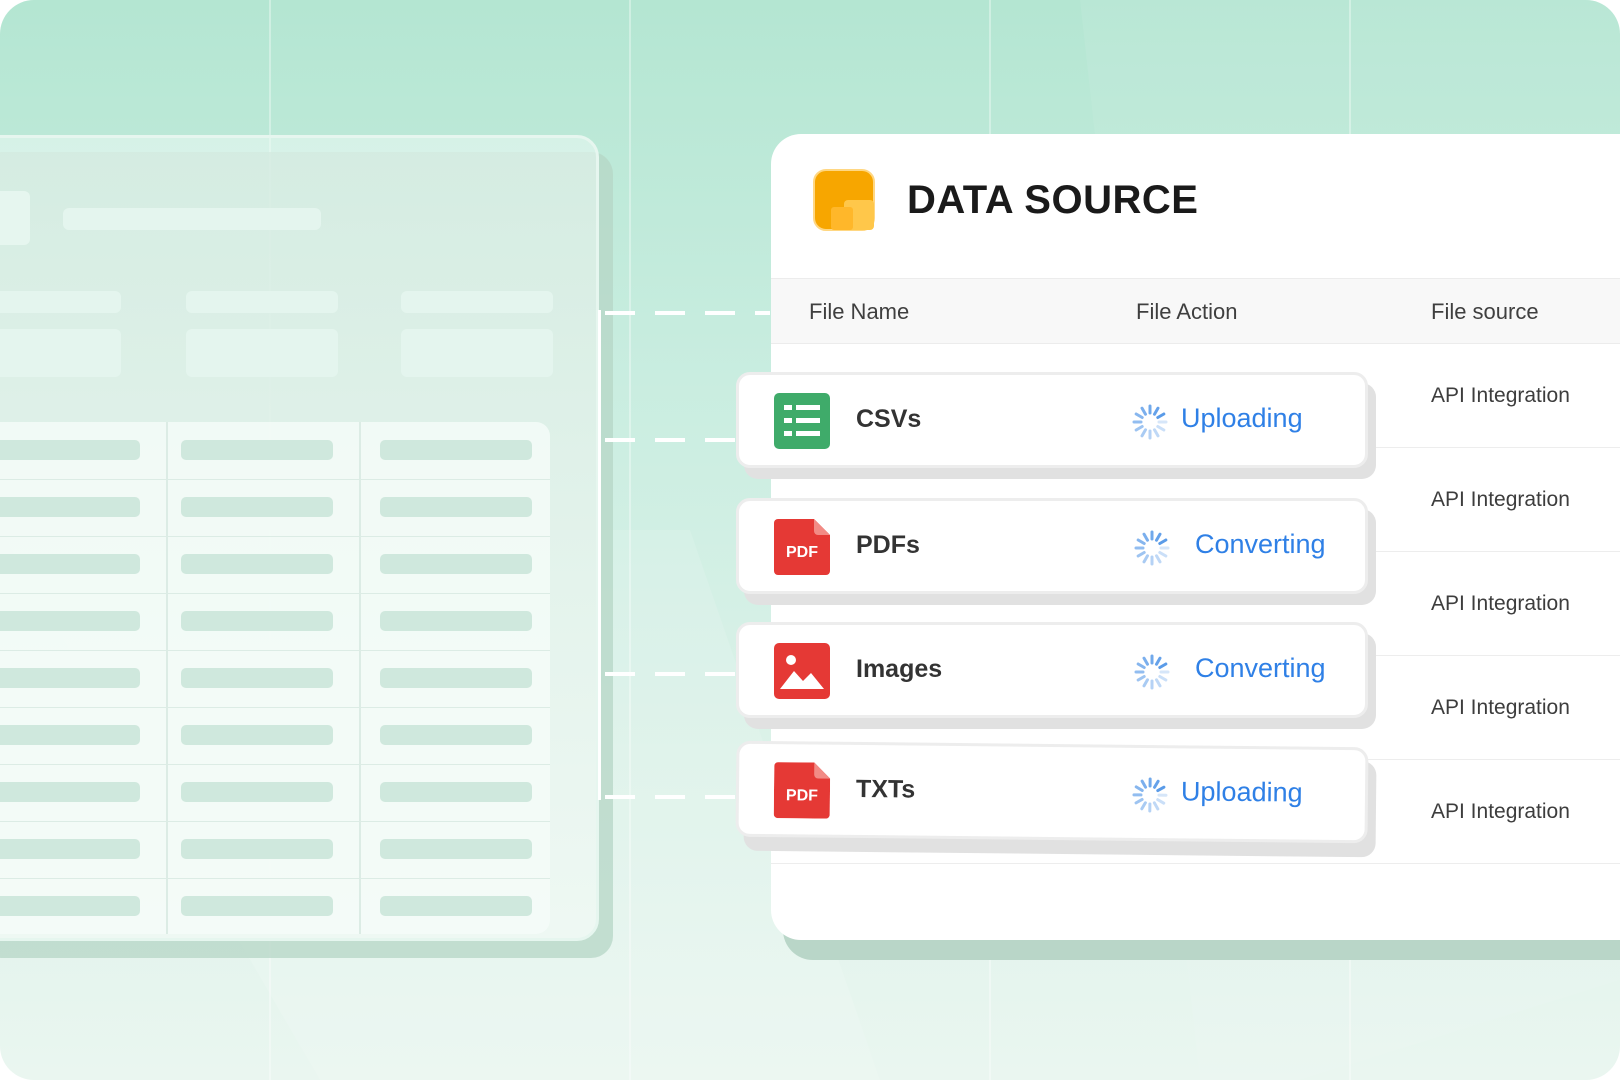 This screenshot has height=1080, width=1620. I want to click on spreadsheet-icon, so click(802, 421).